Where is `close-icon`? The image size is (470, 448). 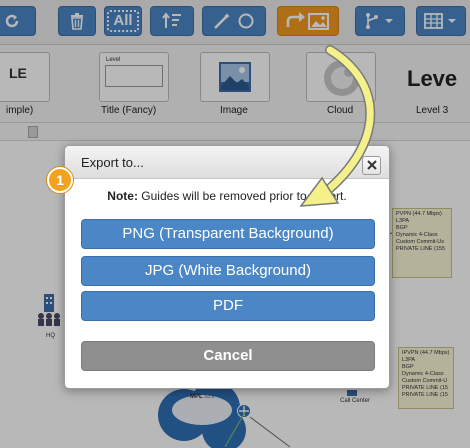
close-icon is located at coordinates (371, 166).